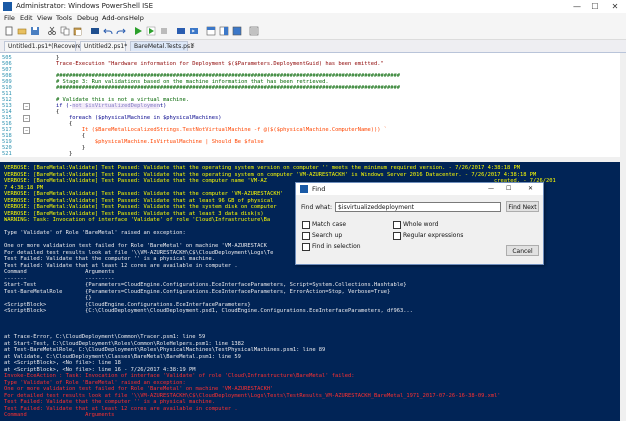  What do you see at coordinates (9, 31) in the screenshot?
I see `new-file-icon` at bounding box center [9, 31].